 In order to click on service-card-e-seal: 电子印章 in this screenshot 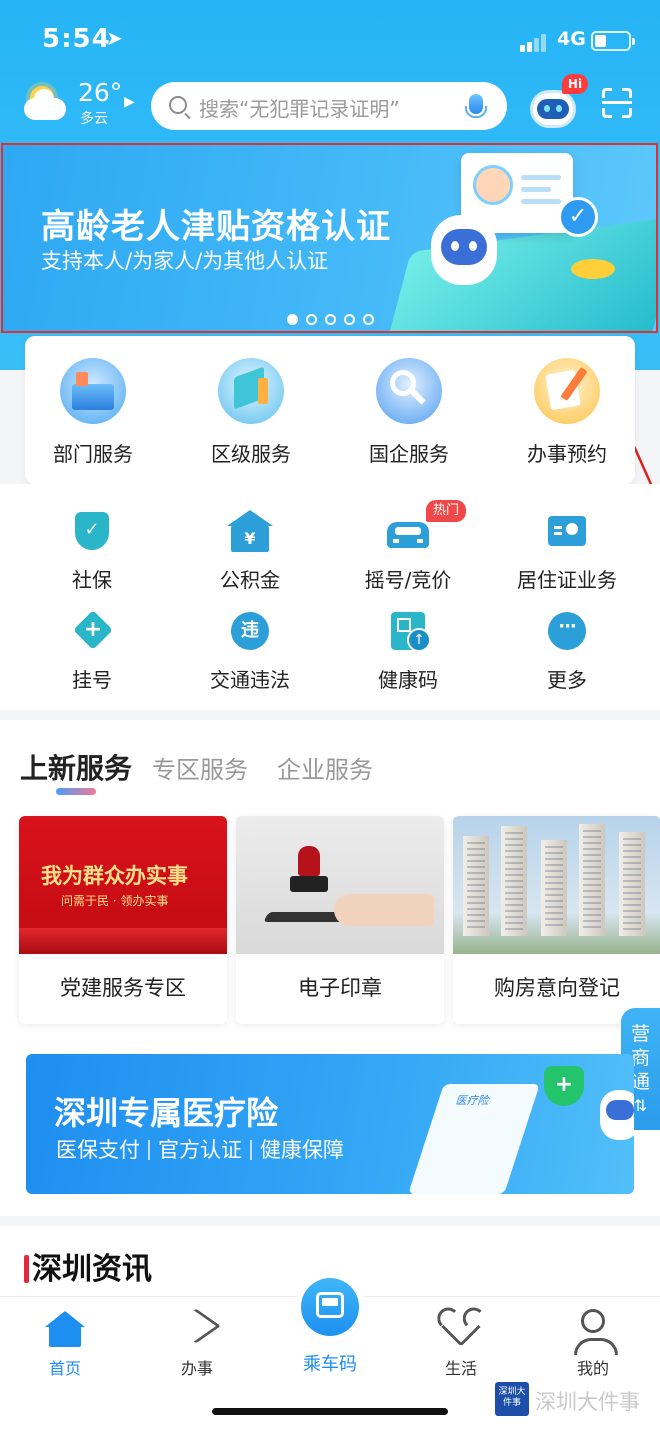, I will do `click(340, 920)`.